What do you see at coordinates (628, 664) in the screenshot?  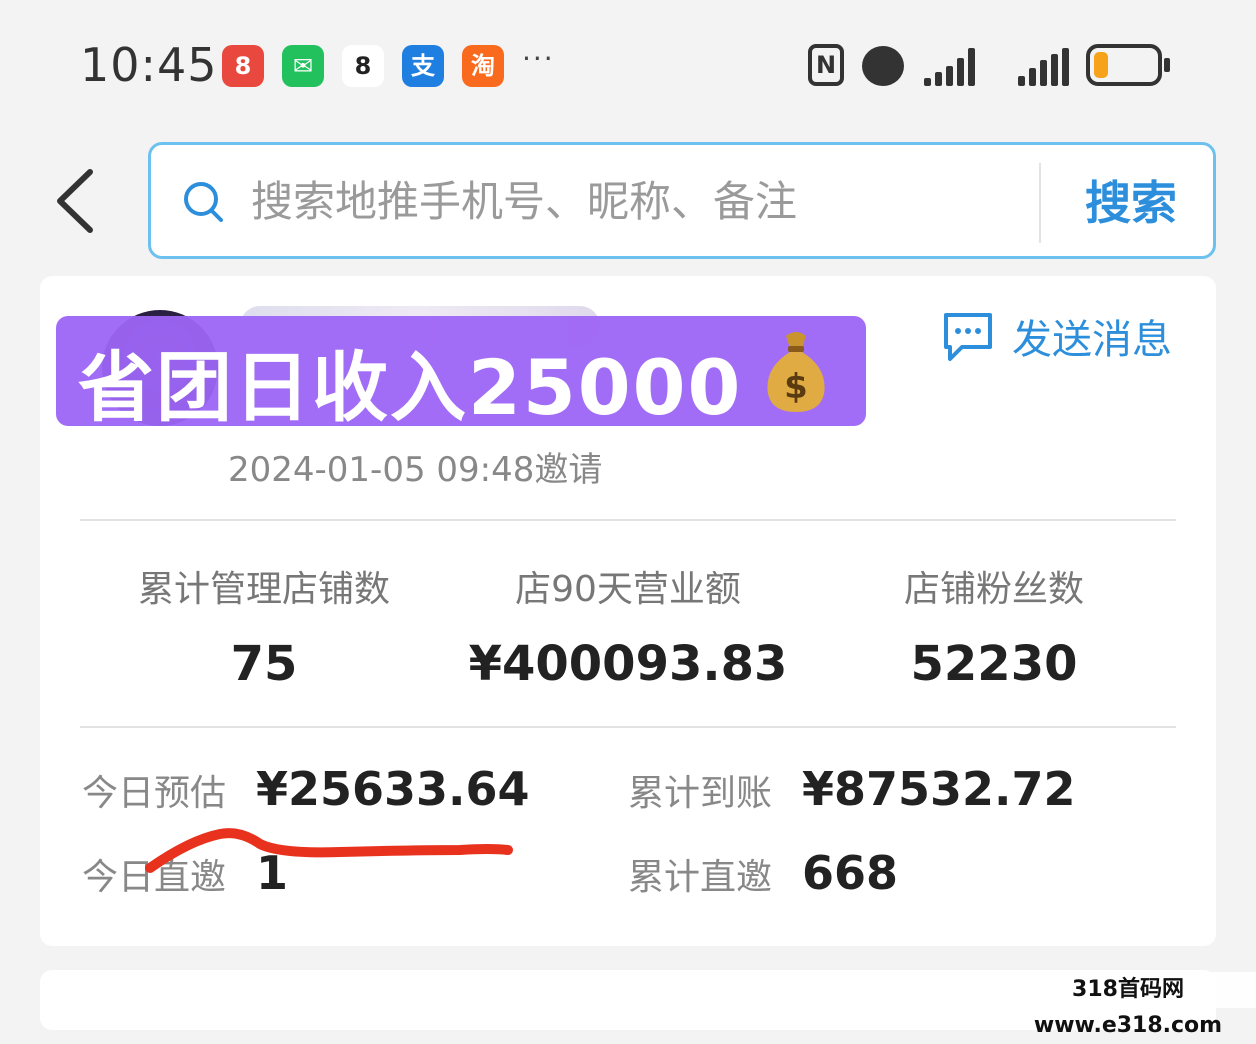 I see `stat-value: ¥400093.83` at bounding box center [628, 664].